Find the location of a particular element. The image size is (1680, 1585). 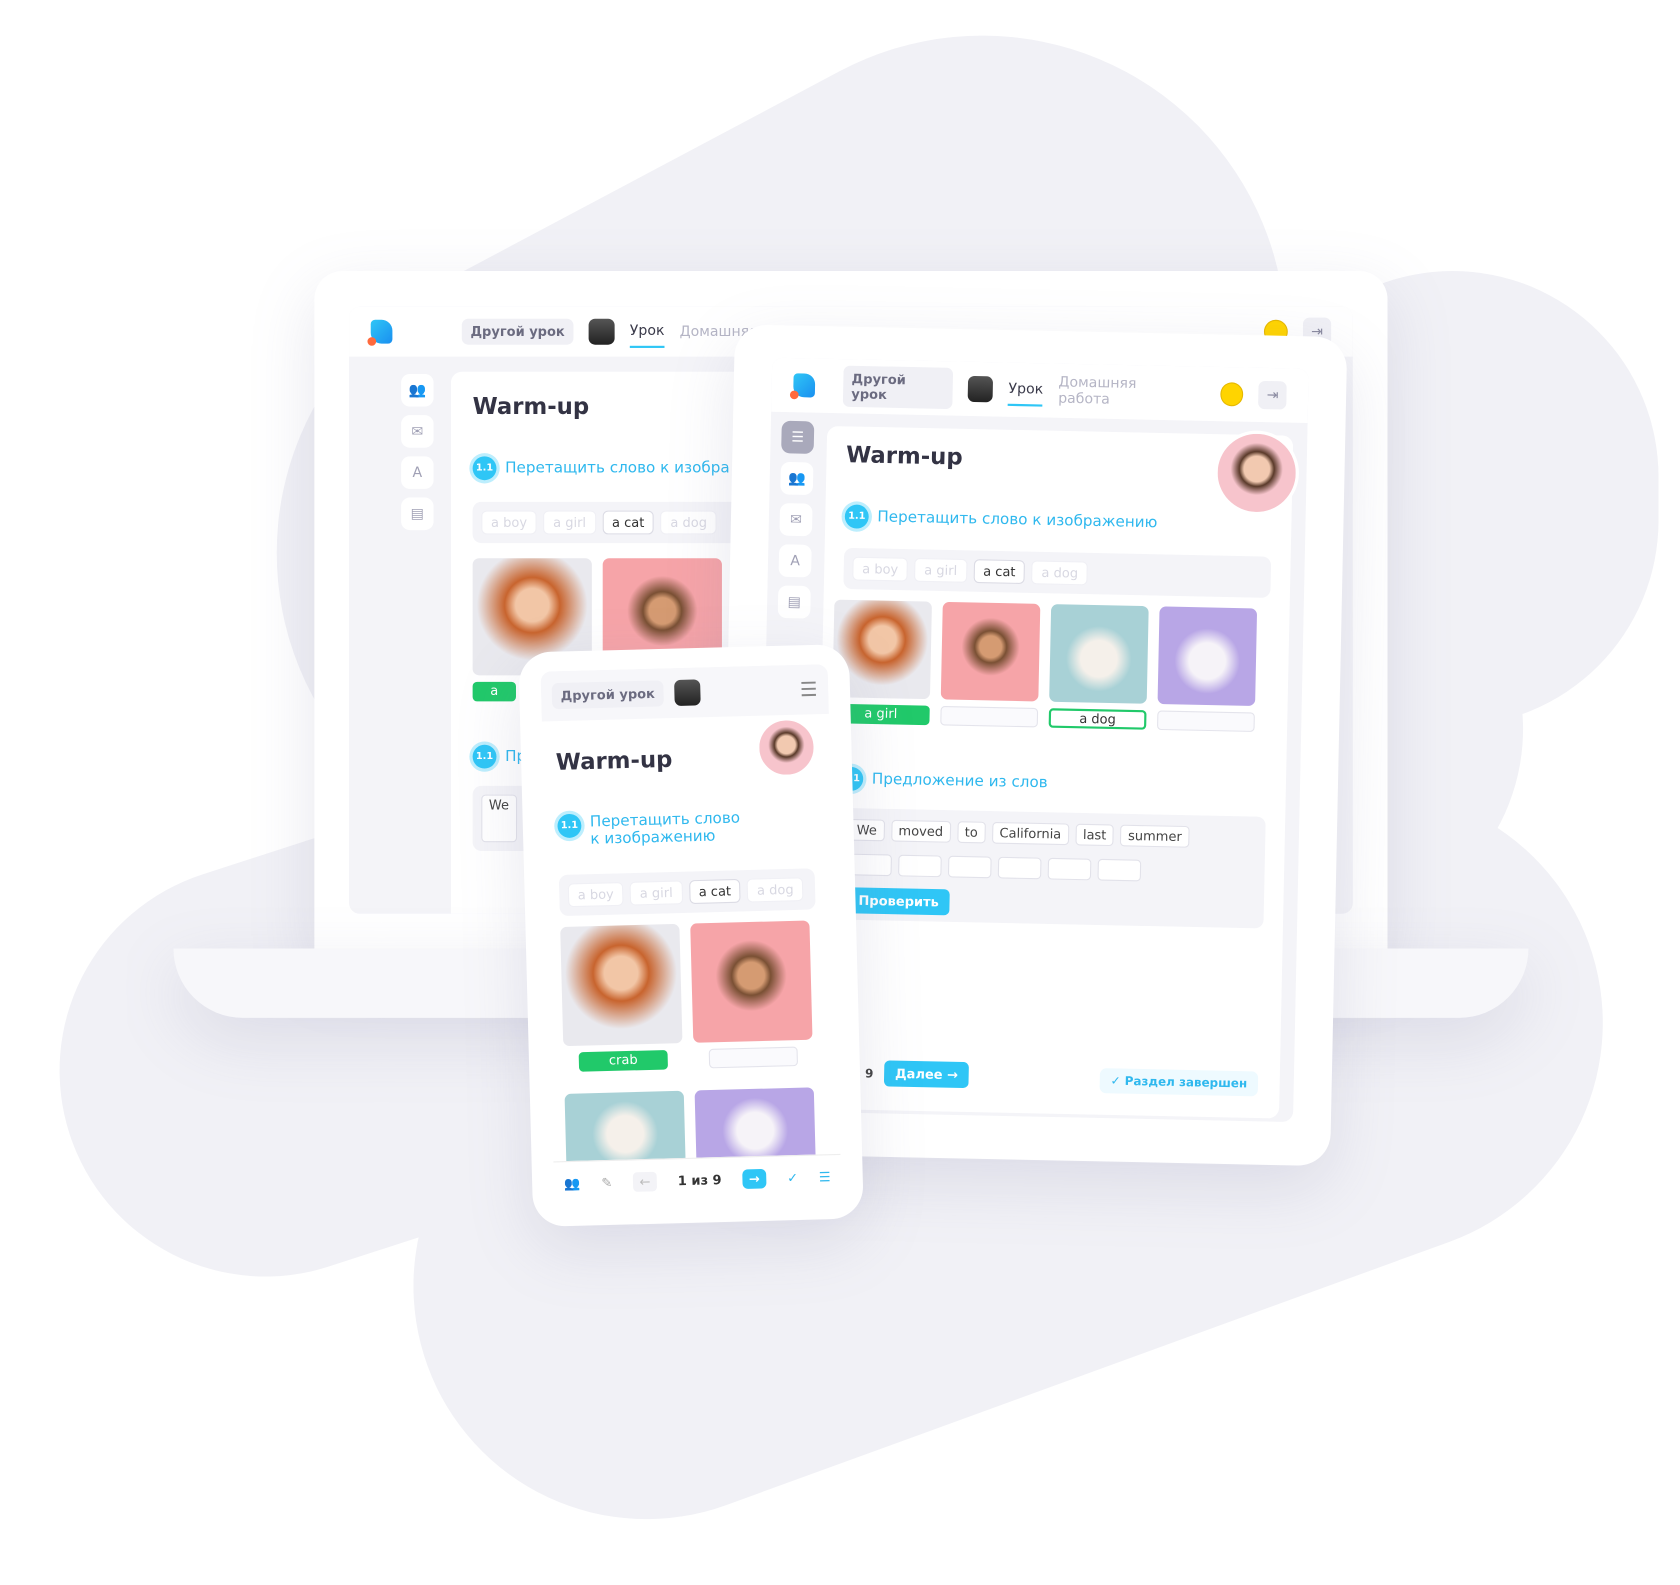

check-icon: ✓ is located at coordinates (792, 1177).